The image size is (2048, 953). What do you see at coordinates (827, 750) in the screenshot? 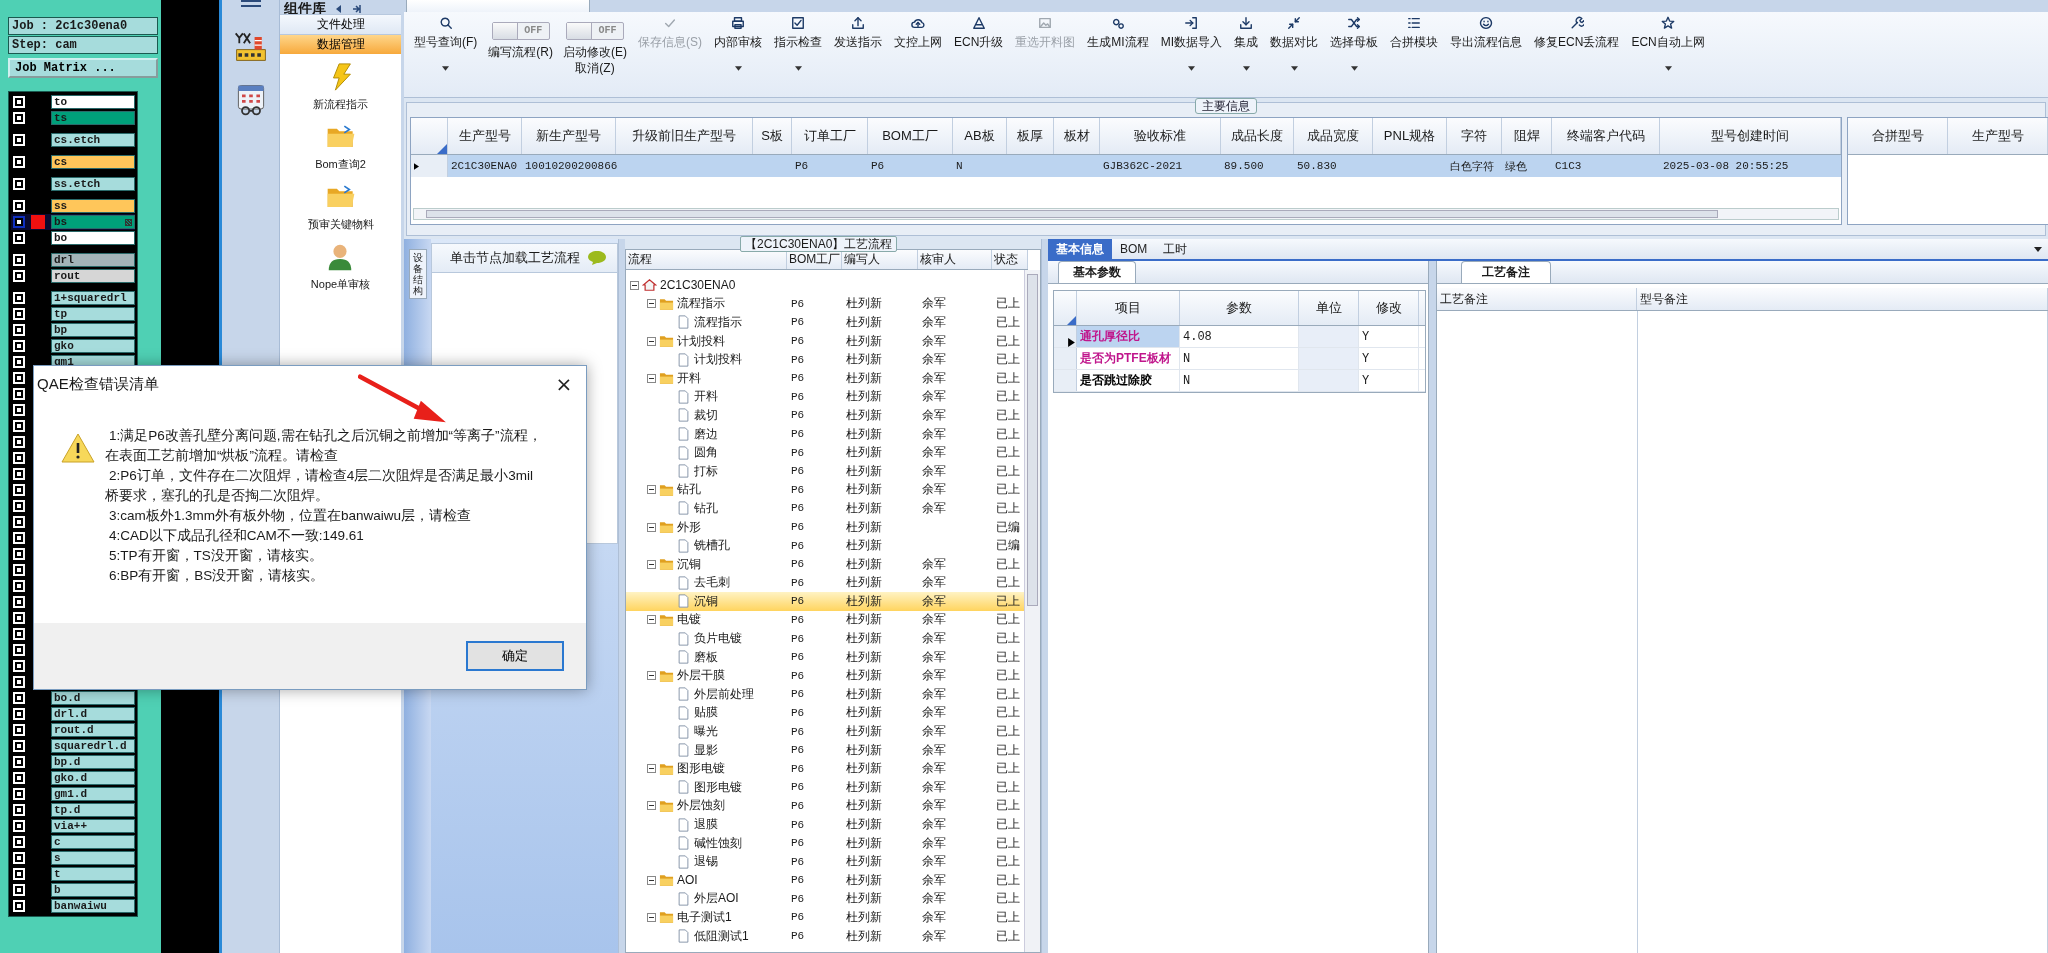
I see `tree-row: 显影 P6 杜列新 余军 已上` at bounding box center [827, 750].